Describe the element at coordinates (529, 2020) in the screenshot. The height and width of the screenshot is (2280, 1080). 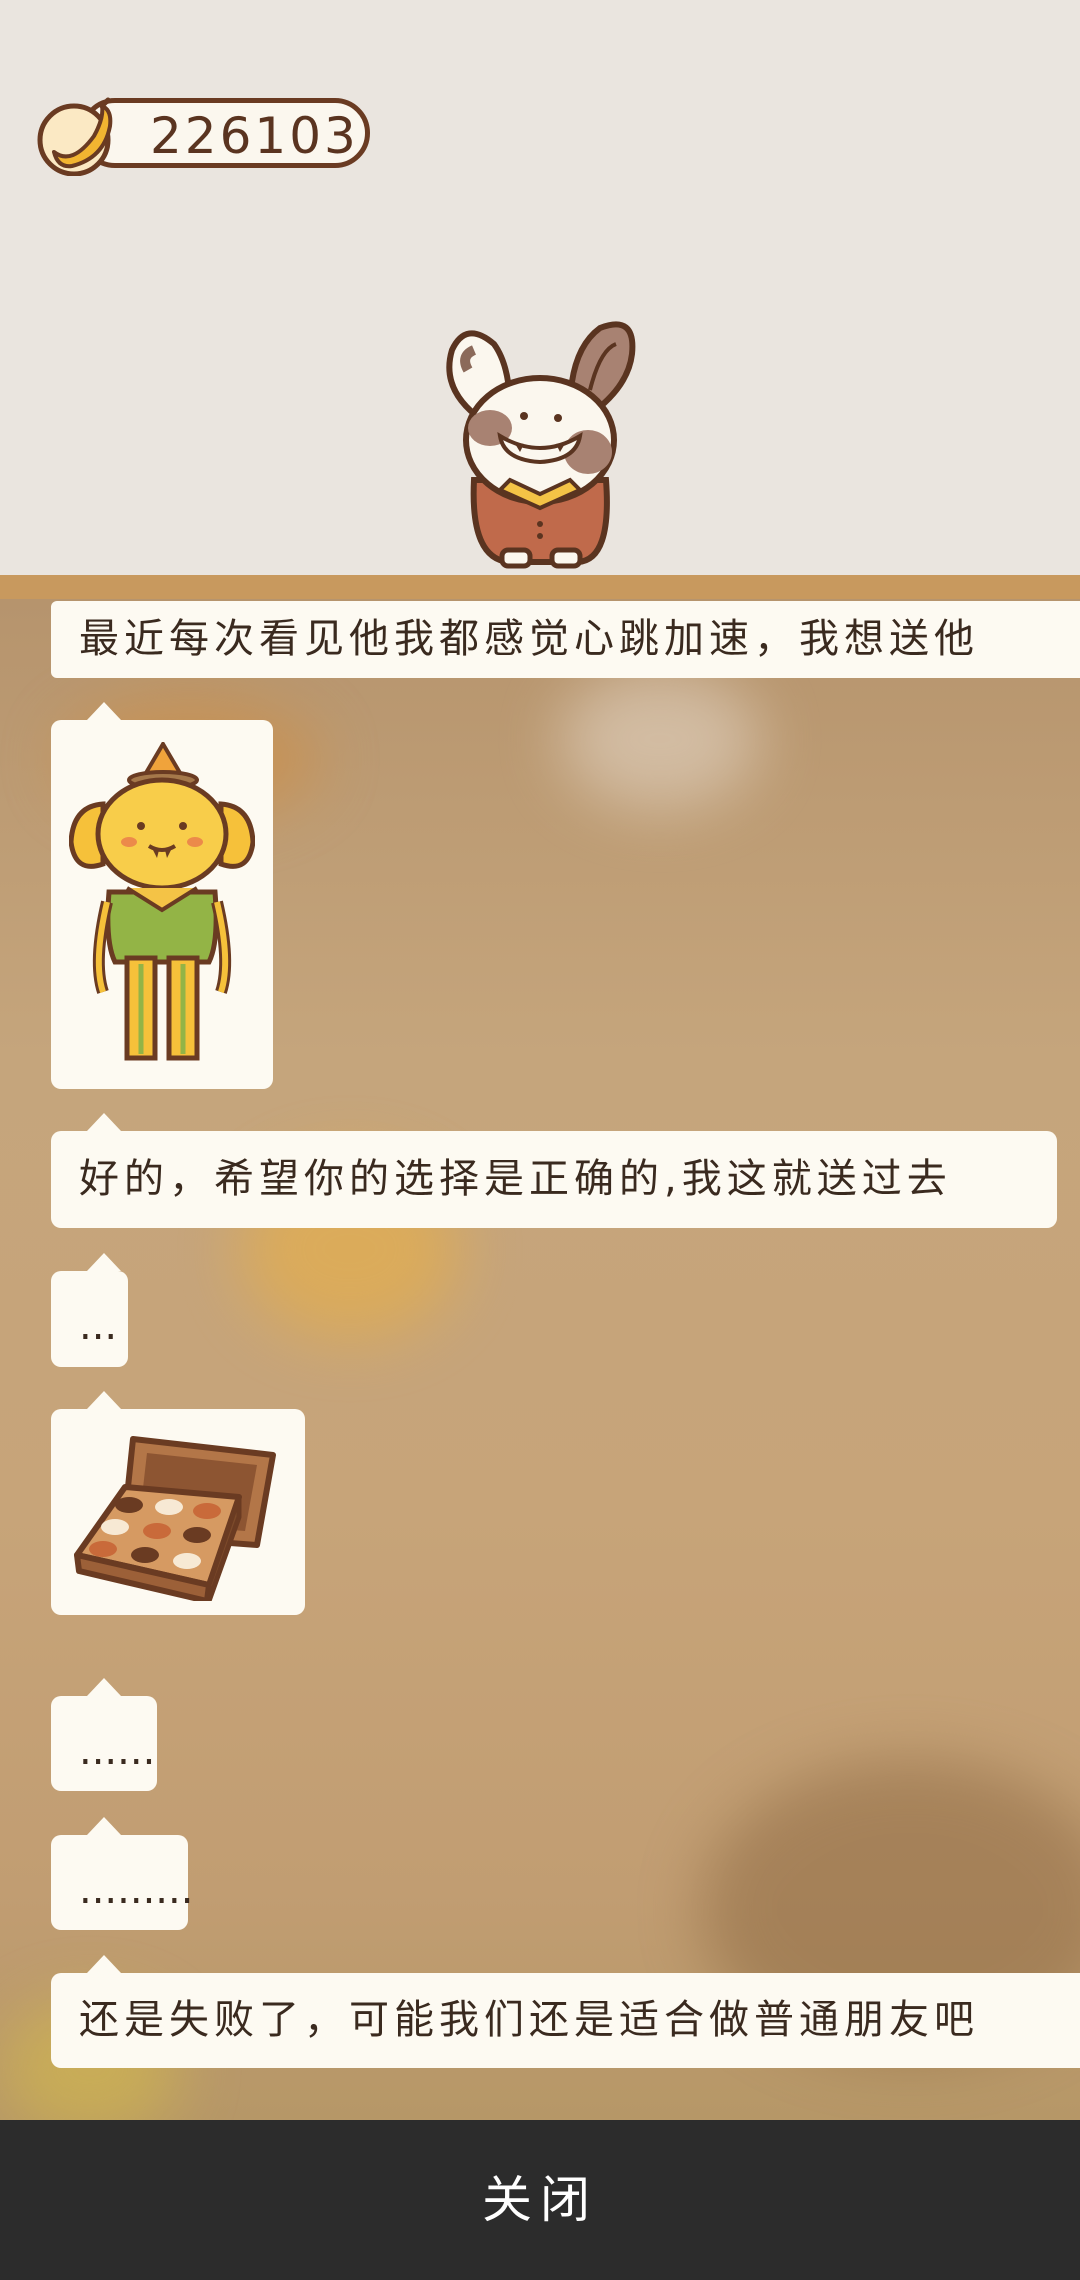
I see `chat-message-text: 还是失败了，可能我们还是适合做普通朋友吧` at that location.